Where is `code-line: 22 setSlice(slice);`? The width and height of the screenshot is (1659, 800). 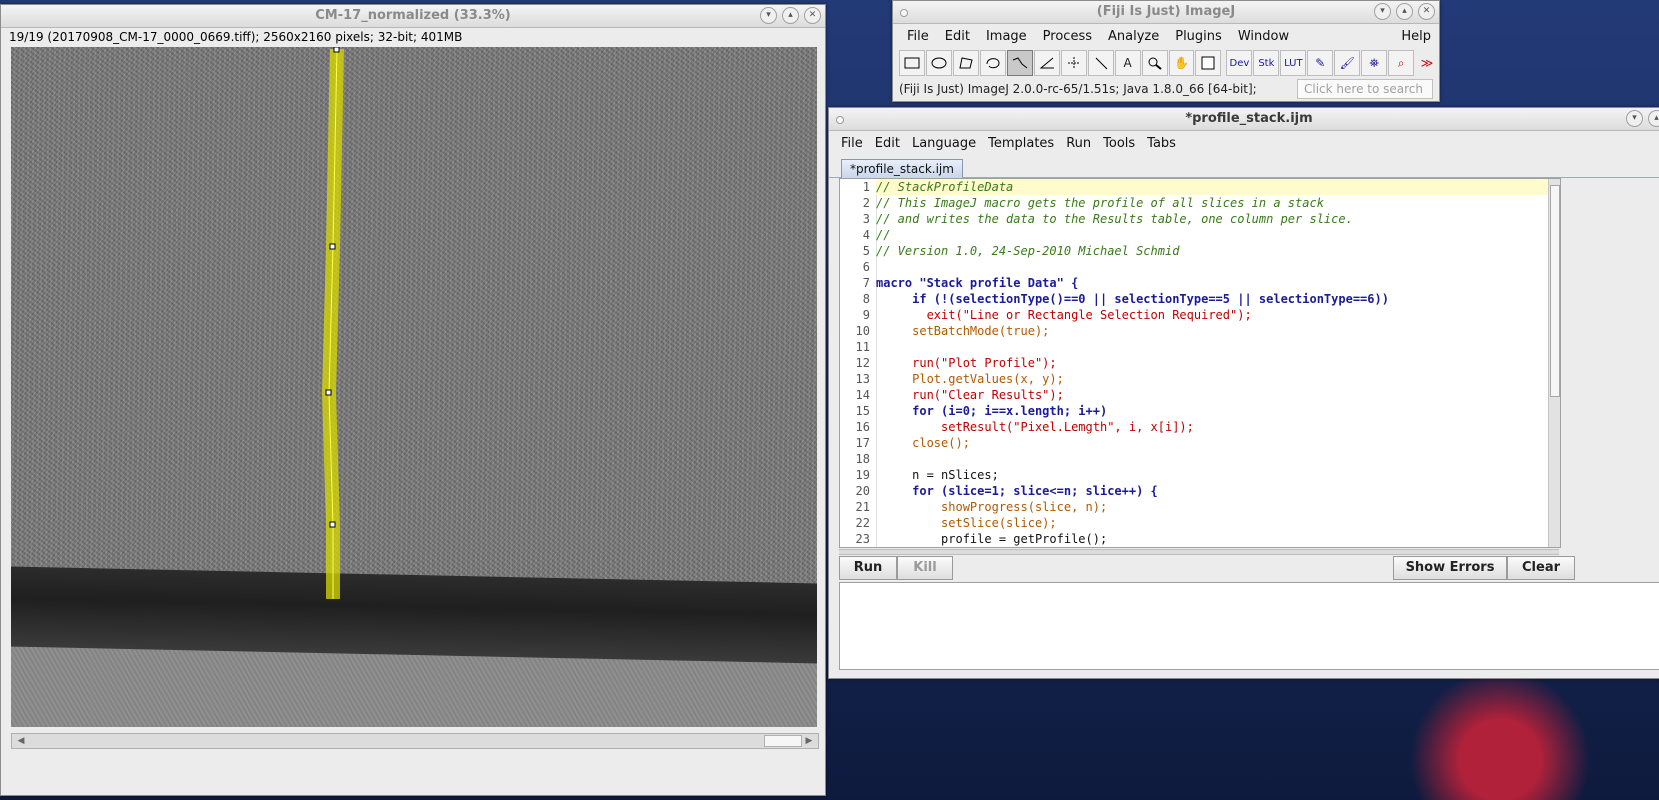 code-line: 22 setSlice(slice); is located at coordinates (1208, 523).